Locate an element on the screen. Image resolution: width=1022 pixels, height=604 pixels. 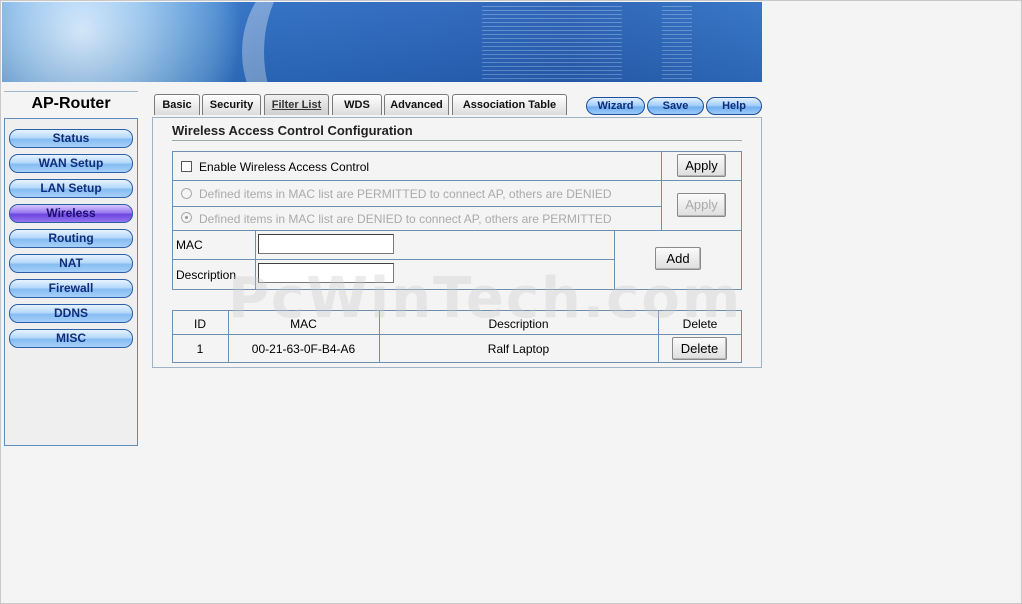
table-row-mac: 00-21-63-0F-B4-A6 is located at coordinates (303, 349).